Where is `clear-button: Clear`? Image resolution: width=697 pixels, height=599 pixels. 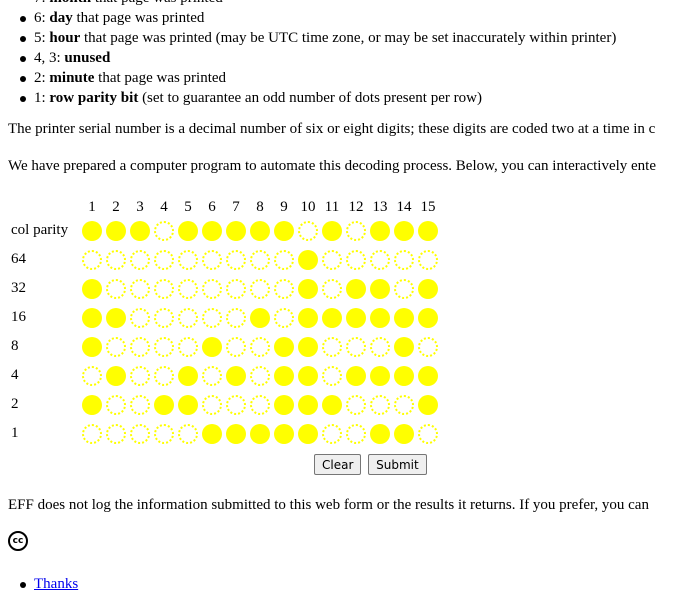 clear-button: Clear is located at coordinates (338, 464).